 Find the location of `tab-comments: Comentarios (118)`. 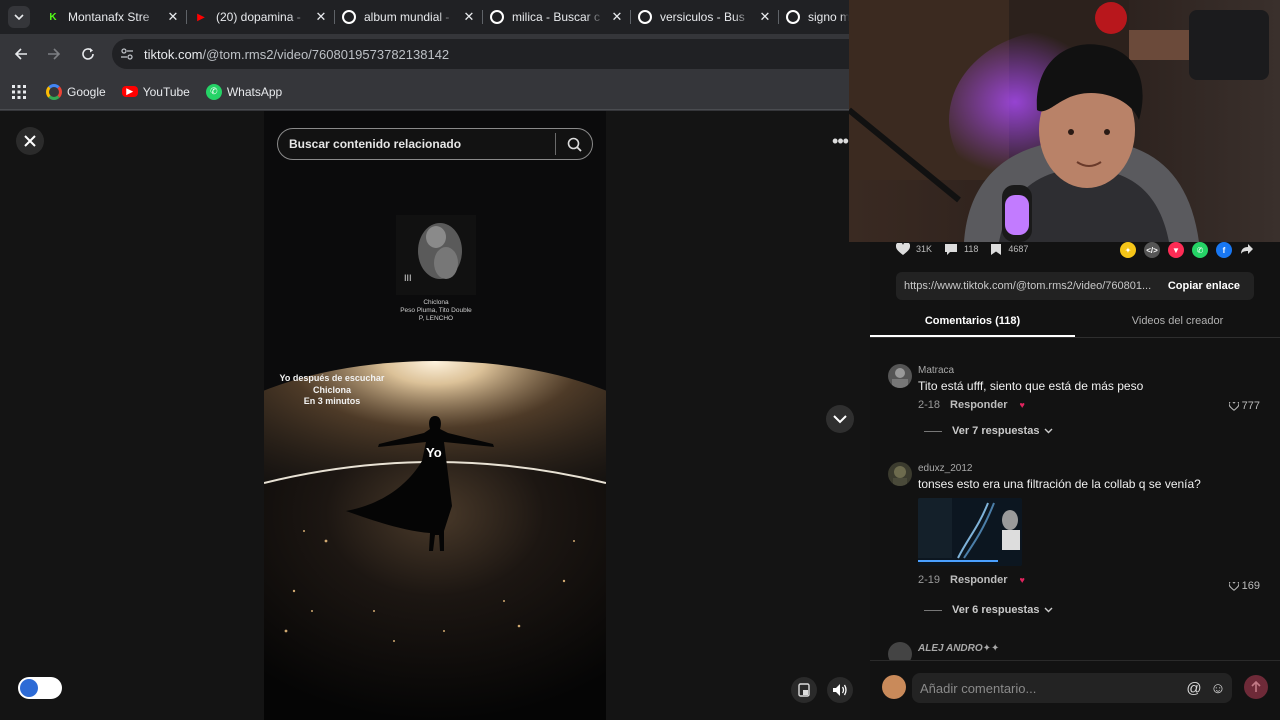

tab-comments: Comentarios (118) is located at coordinates (972, 322).